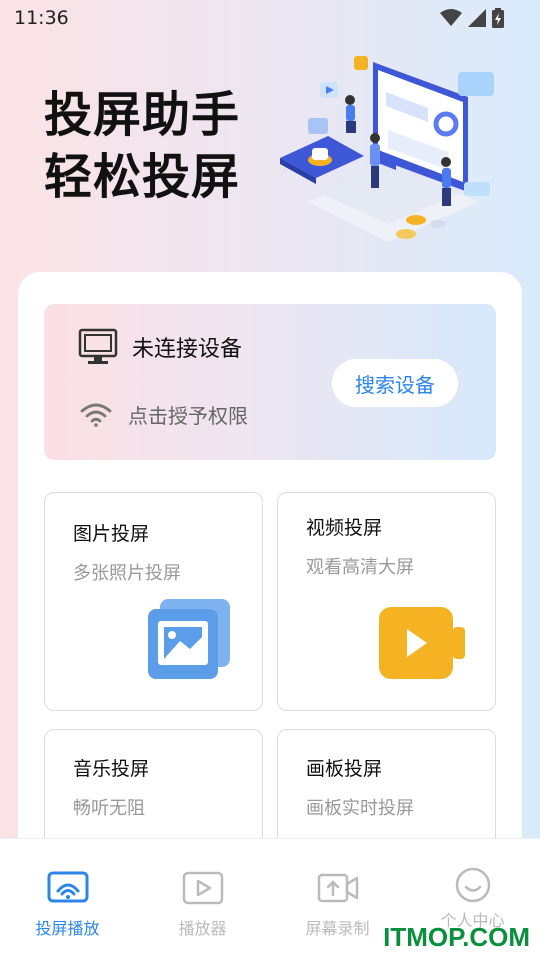 This screenshot has width=540, height=960. I want to click on feature-card-video: 视频投屏 观看高清大屏, so click(386, 601).